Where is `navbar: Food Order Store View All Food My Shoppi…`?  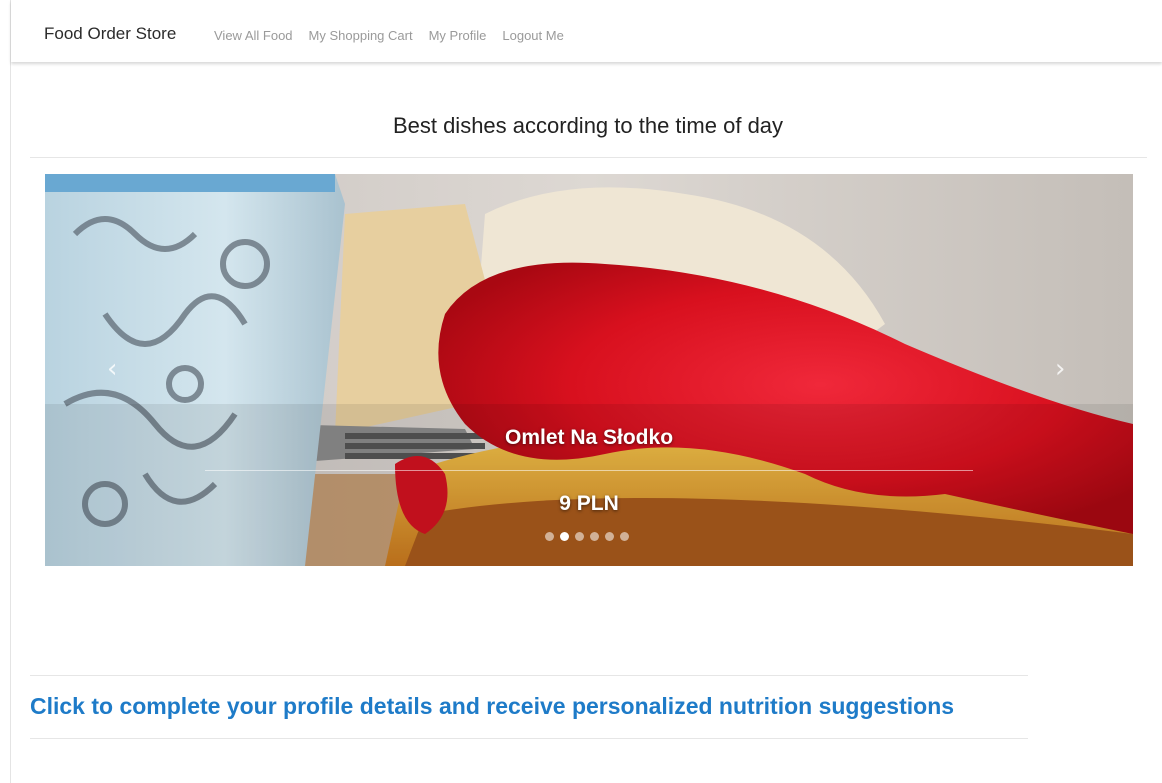
navbar: Food Order Store View All Food My Shoppi… is located at coordinates (586, 31).